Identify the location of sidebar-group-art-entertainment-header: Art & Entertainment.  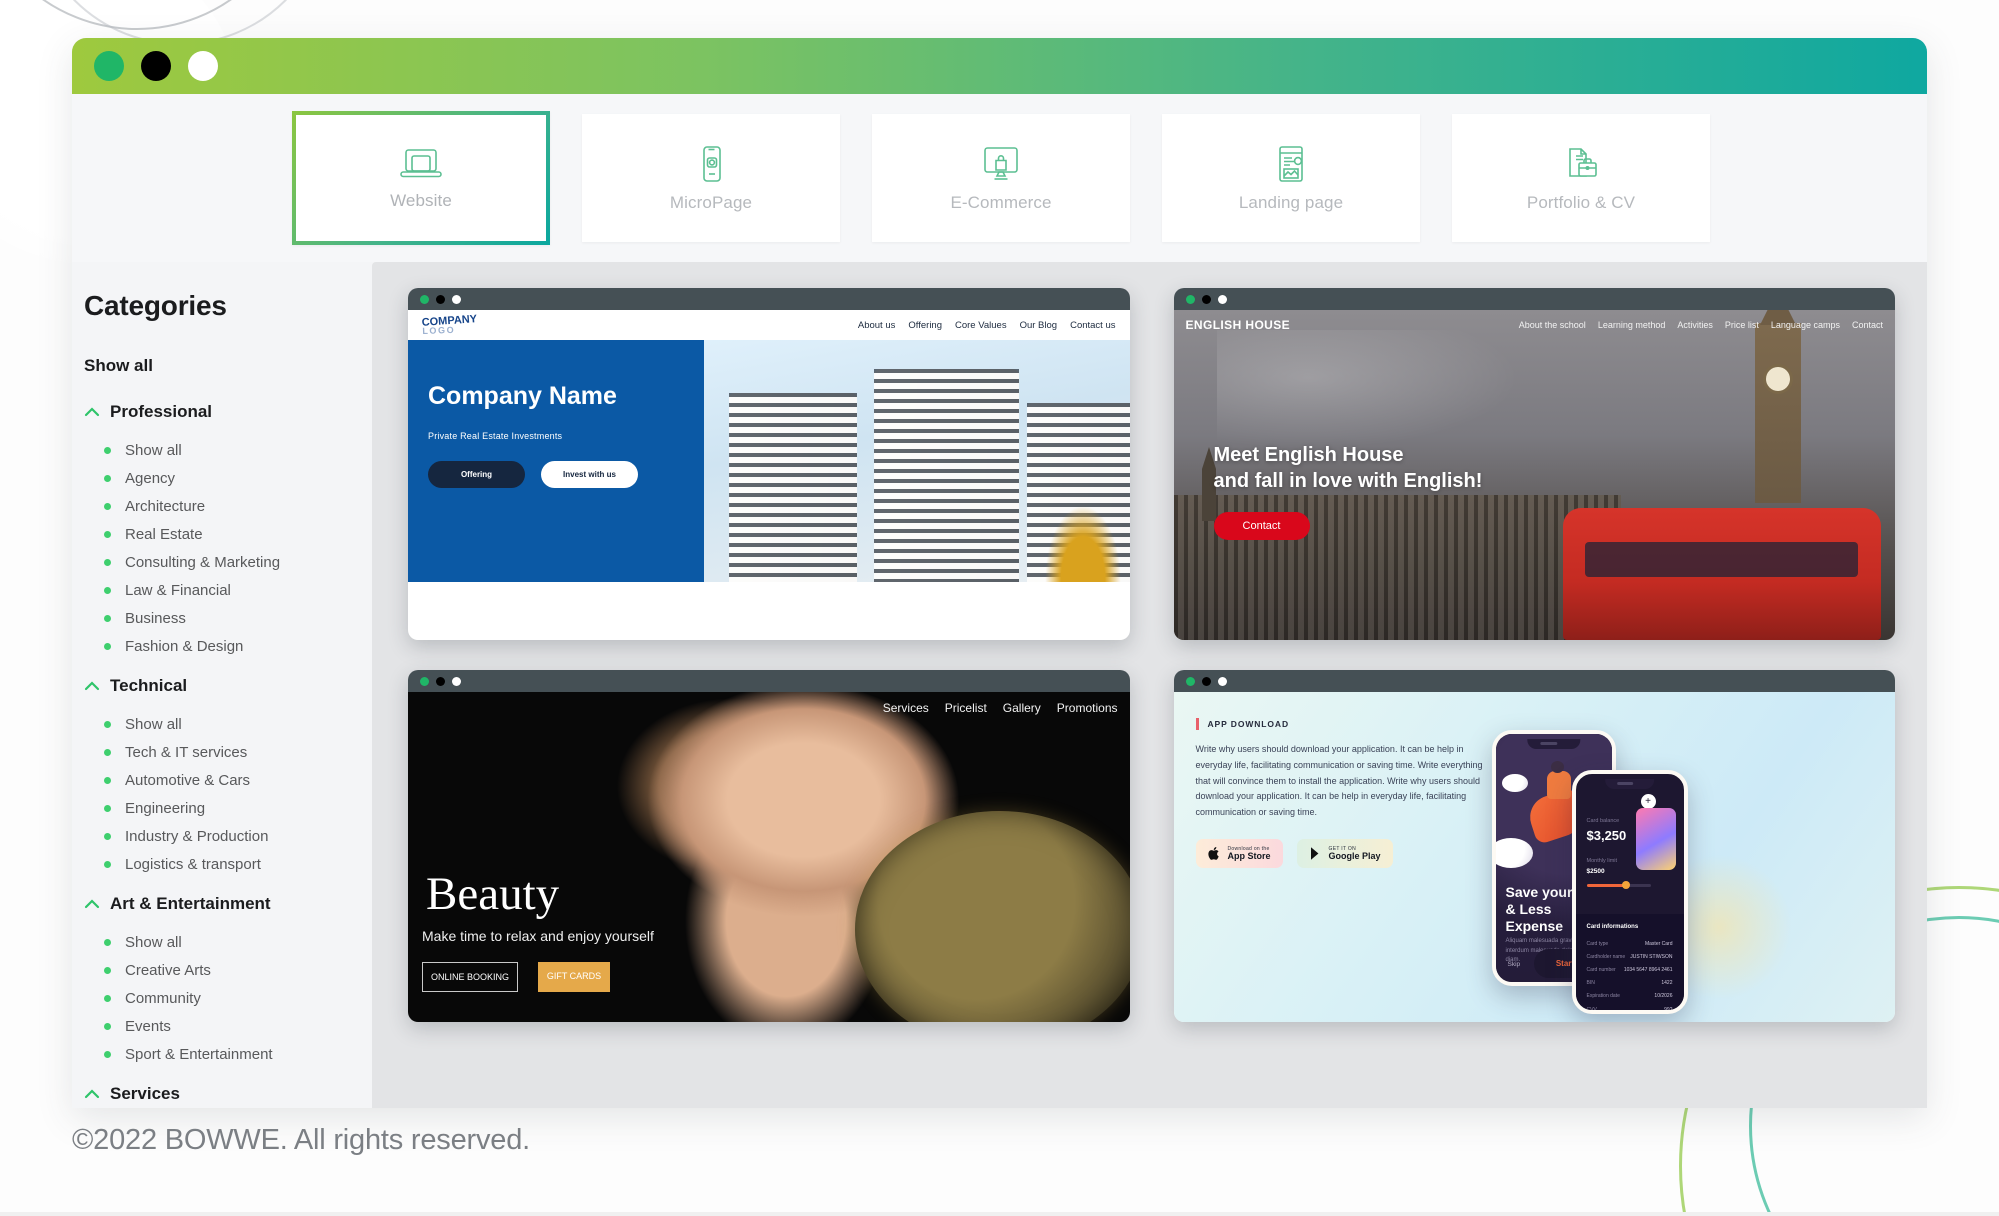
(228, 904).